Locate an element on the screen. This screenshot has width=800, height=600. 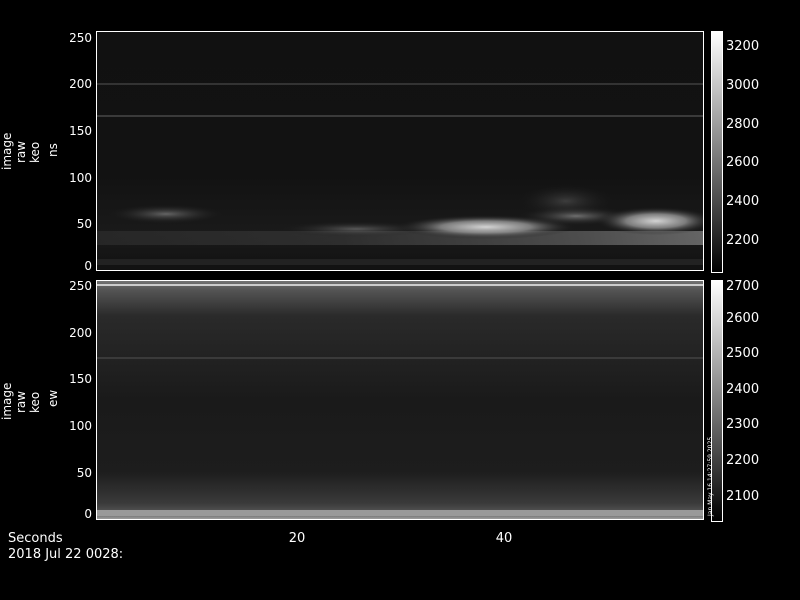
top-ylabel-keo: keo is located at coordinates (35, 152).